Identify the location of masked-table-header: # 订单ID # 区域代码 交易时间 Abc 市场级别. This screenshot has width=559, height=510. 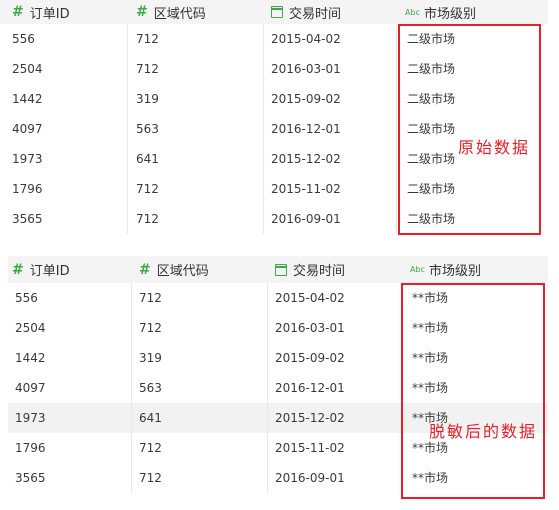
(278, 269).